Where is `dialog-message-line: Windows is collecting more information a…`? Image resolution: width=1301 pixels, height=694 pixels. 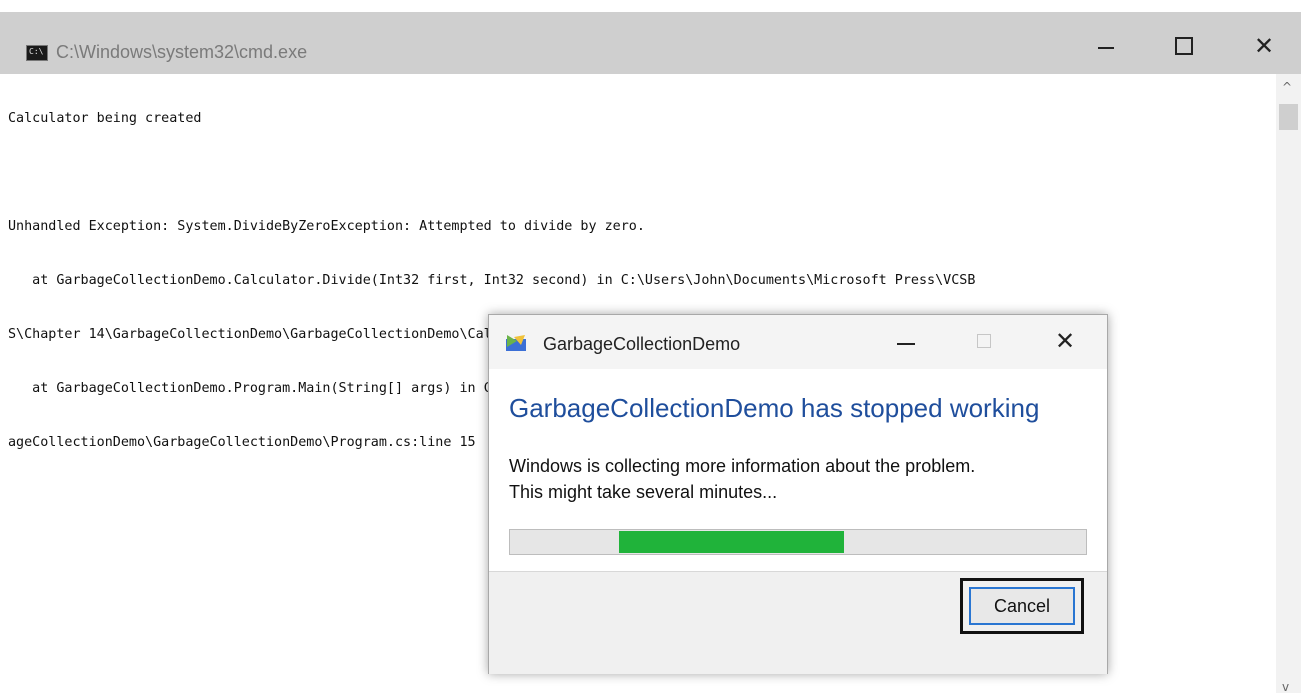 dialog-message-line: Windows is collecting more information a… is located at coordinates (742, 466).